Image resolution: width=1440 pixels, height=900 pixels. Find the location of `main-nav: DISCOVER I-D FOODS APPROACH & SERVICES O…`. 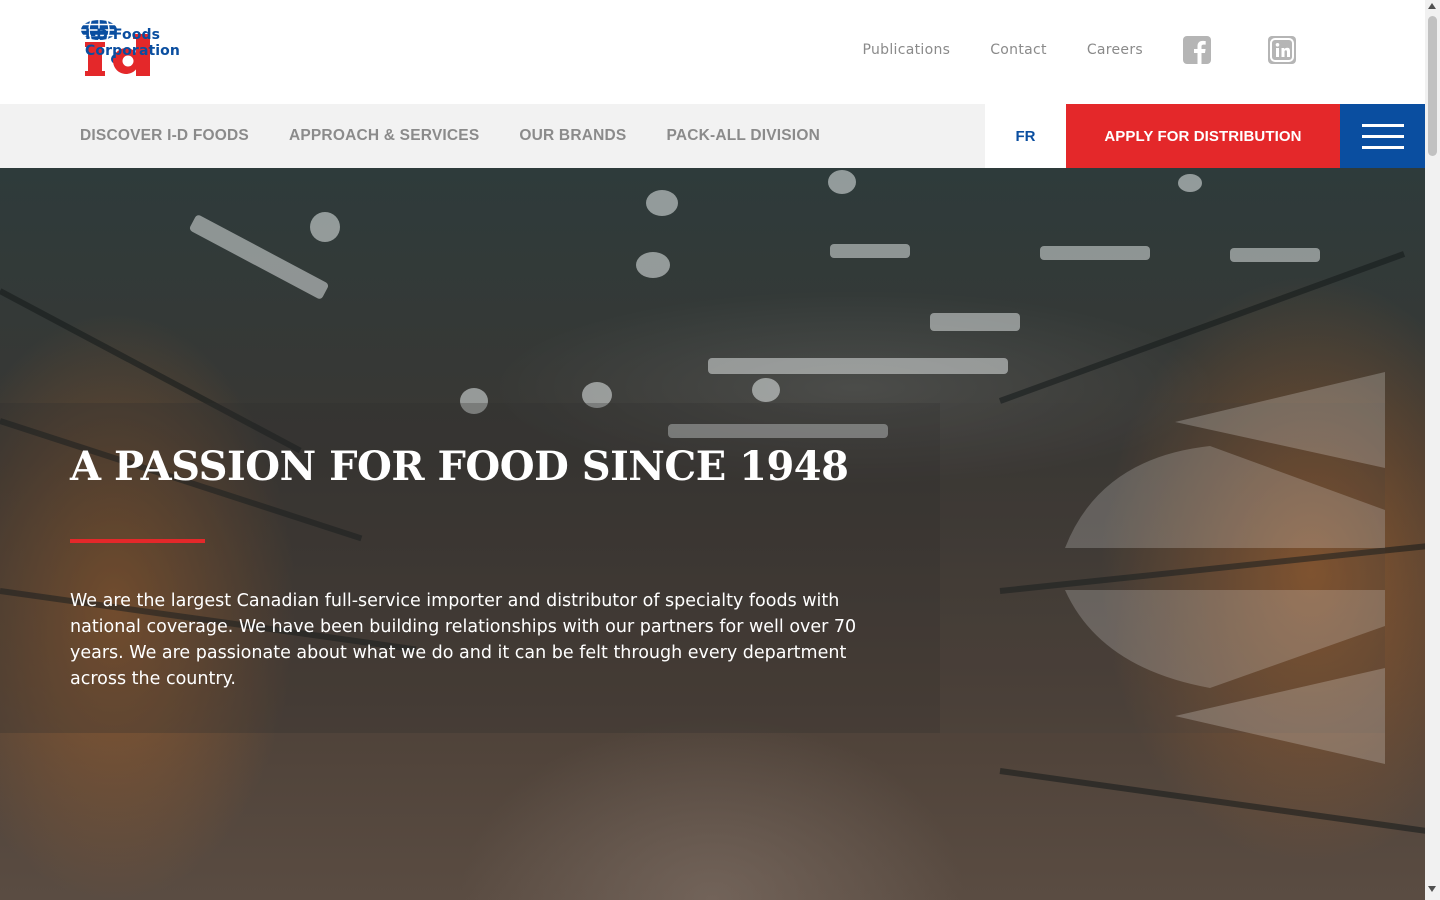

main-nav: DISCOVER I-D FOODS APPROACH & SERVICES O… is located at coordinates (712, 136).